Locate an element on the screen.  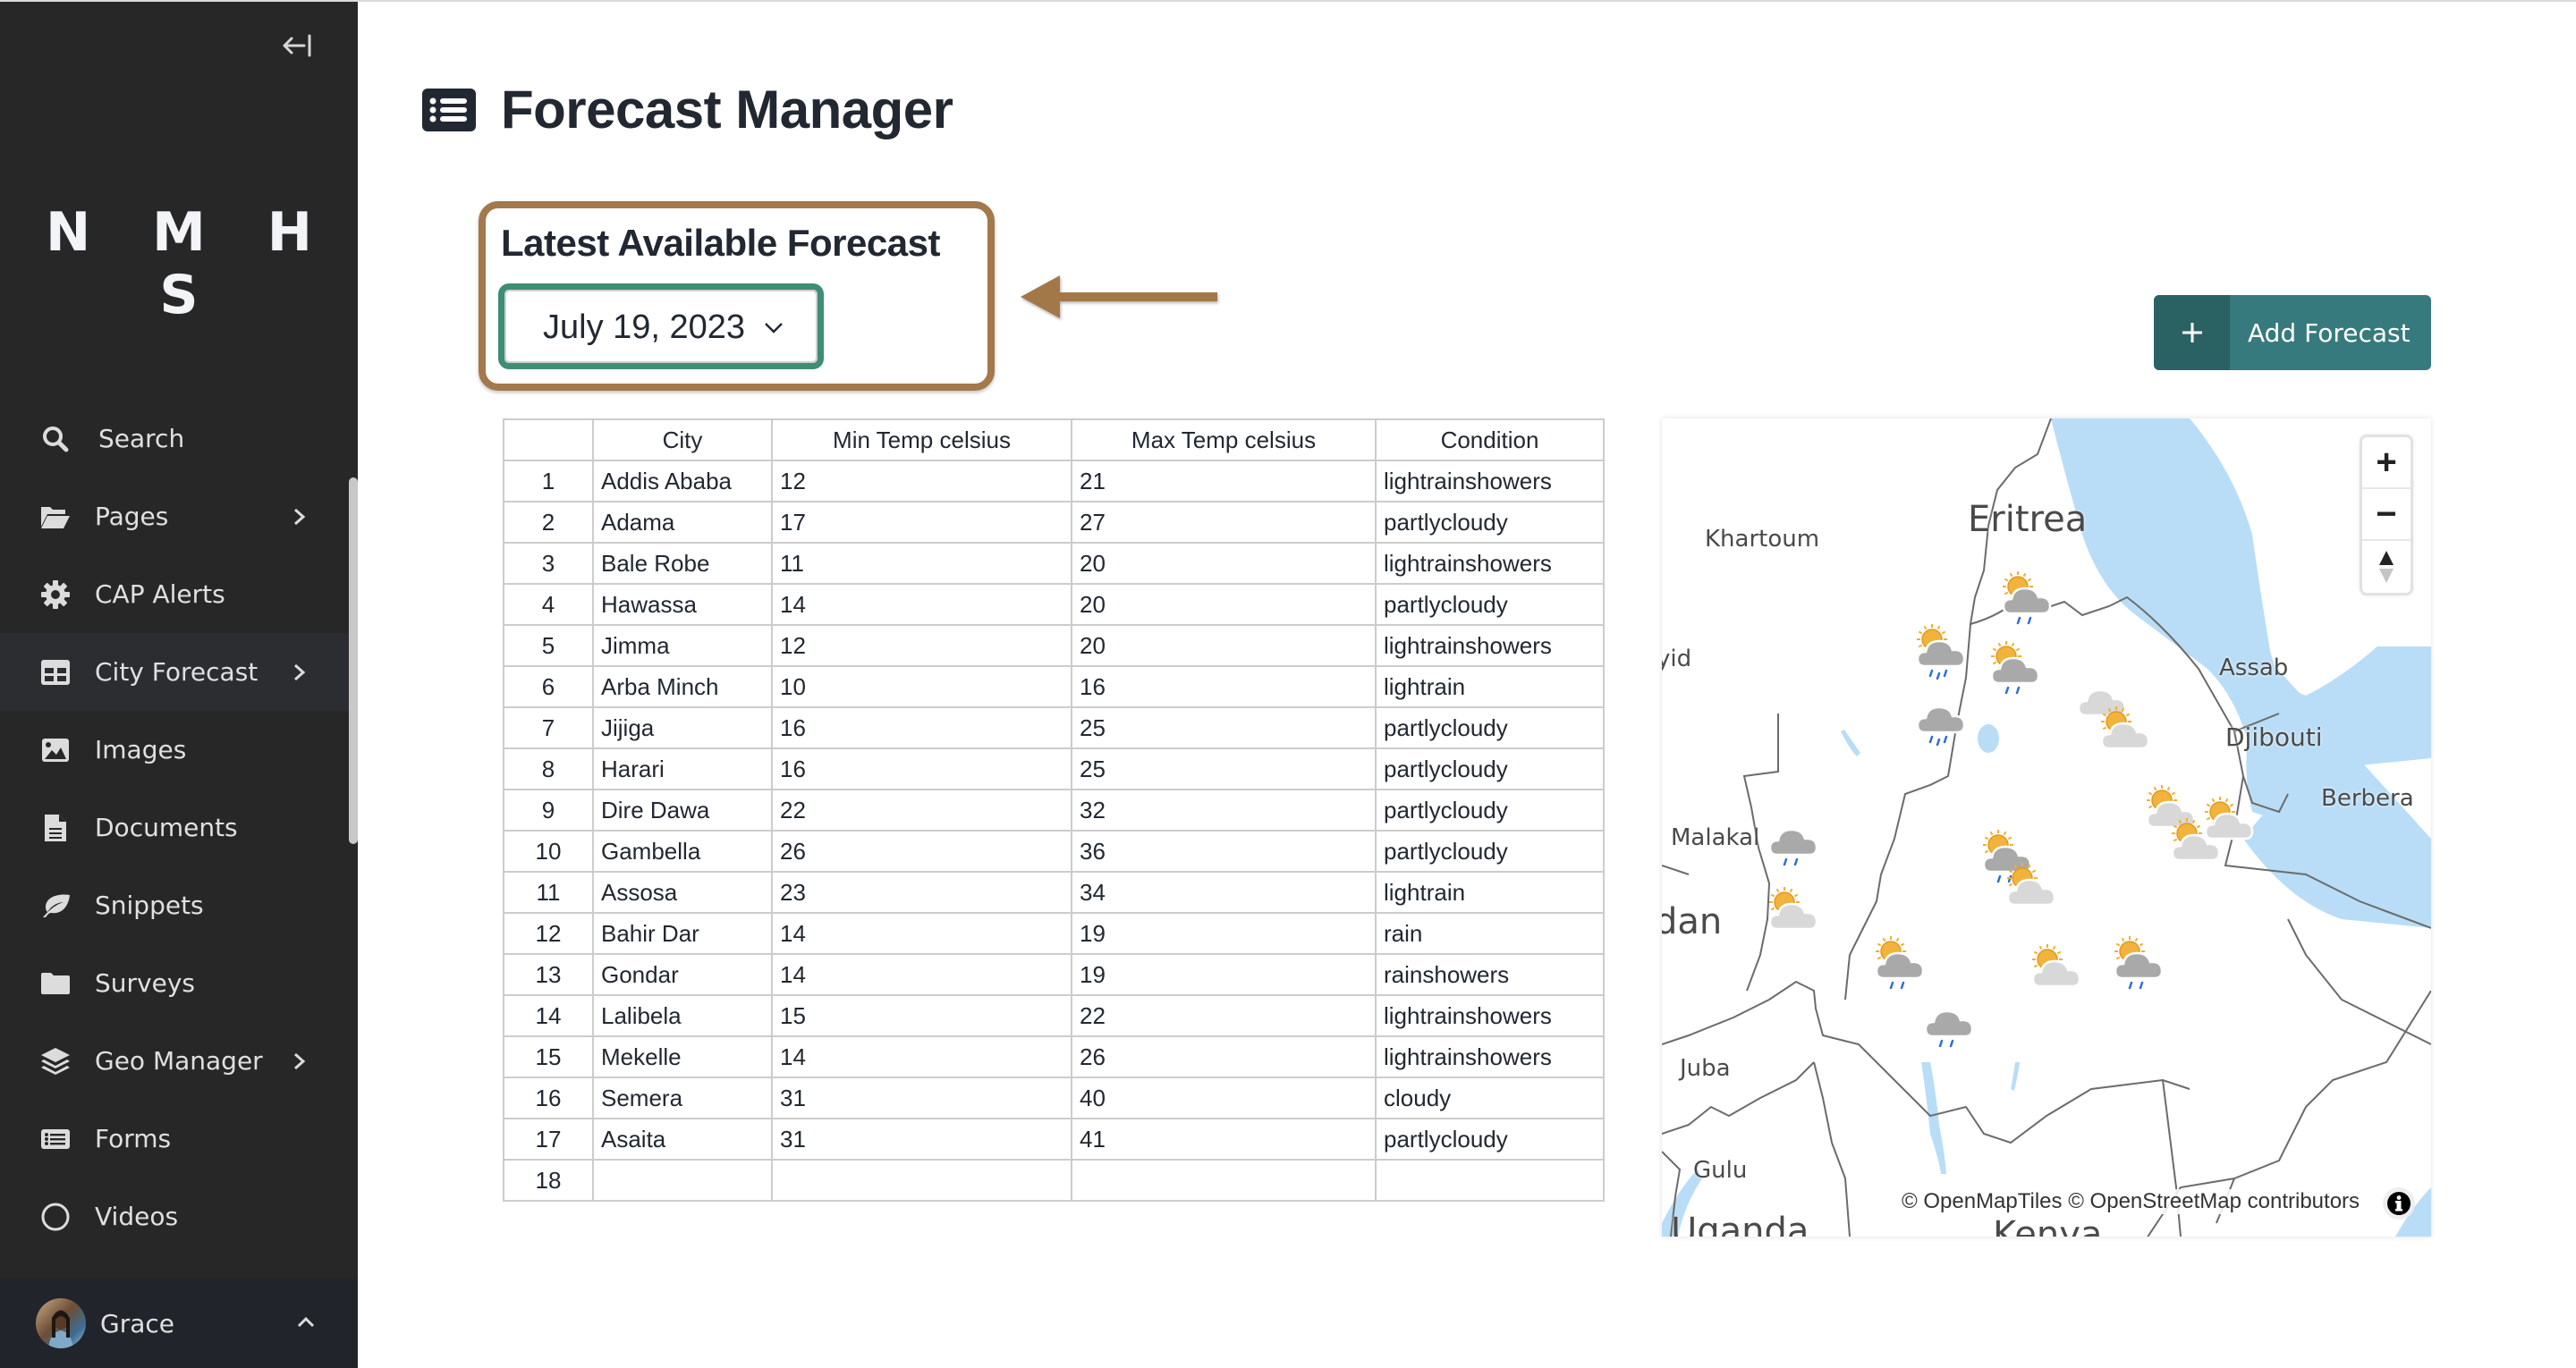
sidebar-item-pages: Pages is located at coordinates (174, 516).